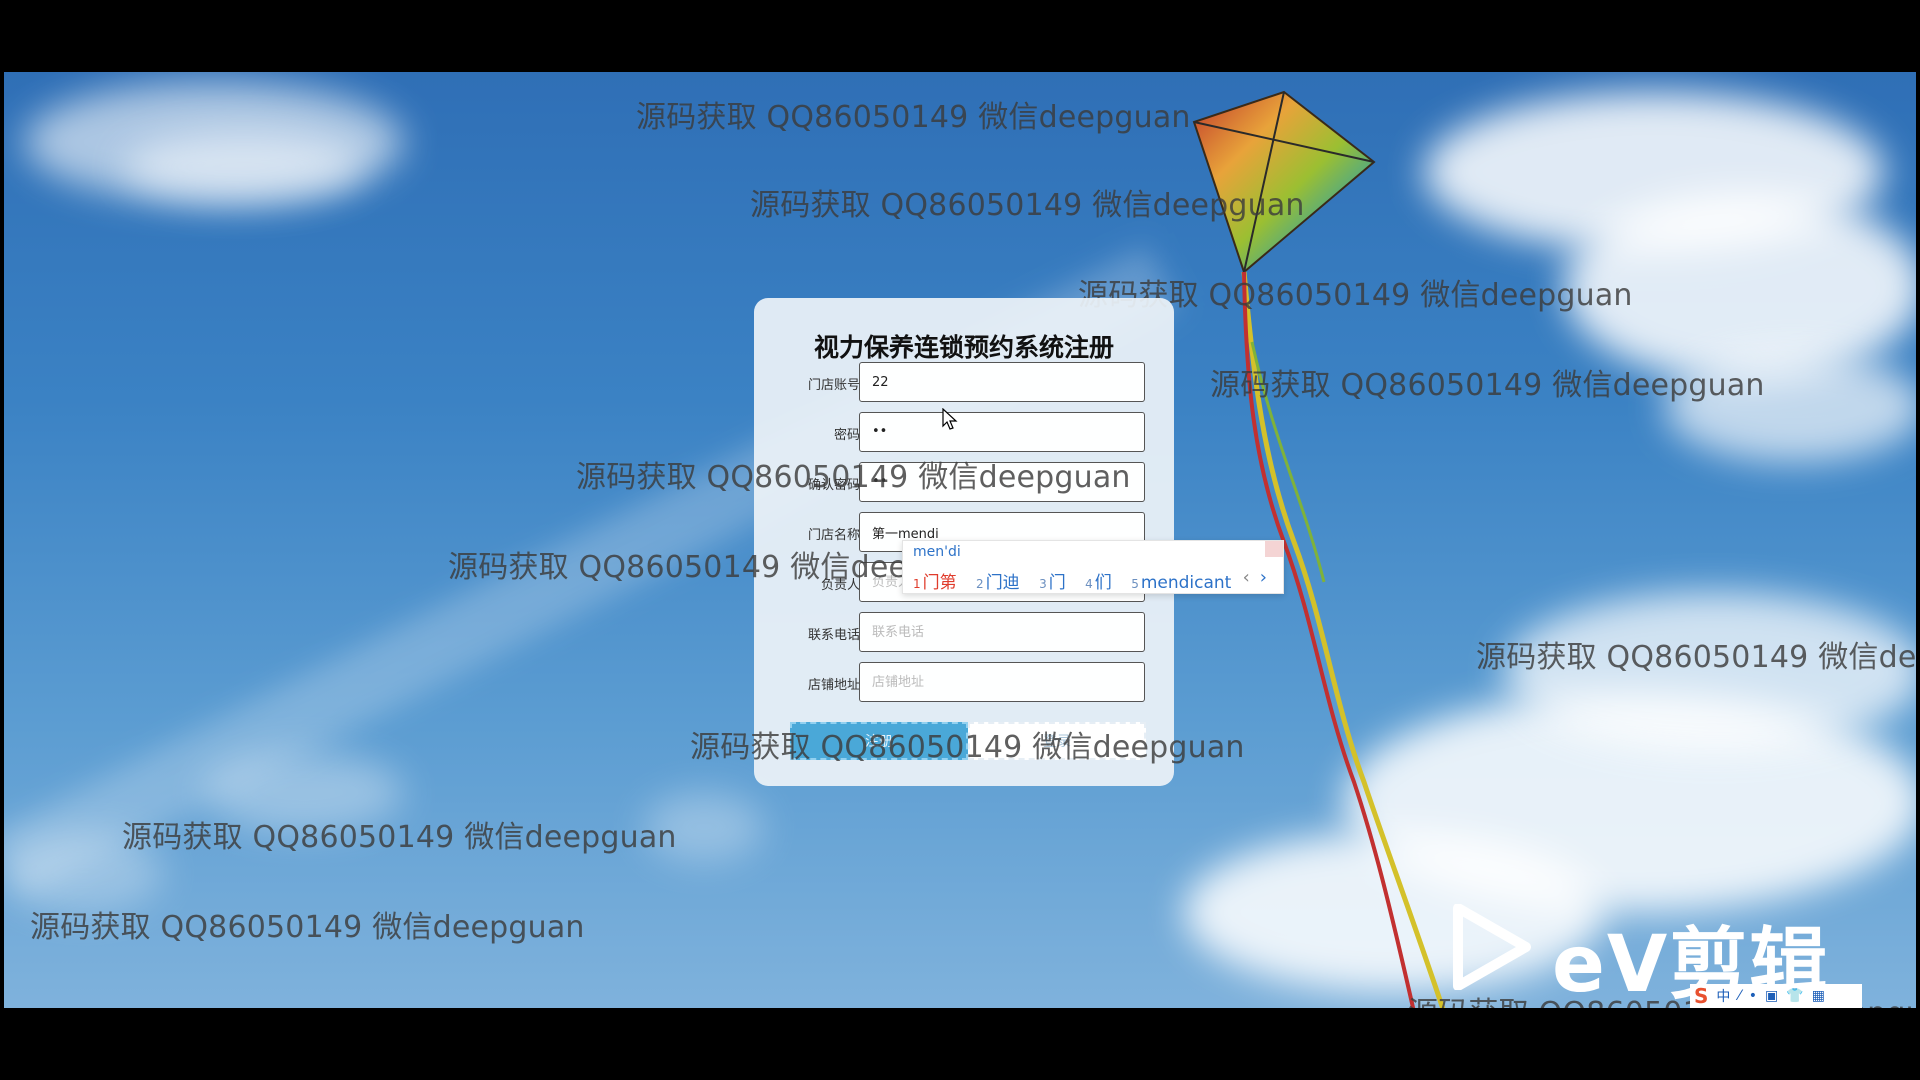  Describe the element at coordinates (1181, 583) in the screenshot. I see `ime-candidate: 5 mendicant` at that location.